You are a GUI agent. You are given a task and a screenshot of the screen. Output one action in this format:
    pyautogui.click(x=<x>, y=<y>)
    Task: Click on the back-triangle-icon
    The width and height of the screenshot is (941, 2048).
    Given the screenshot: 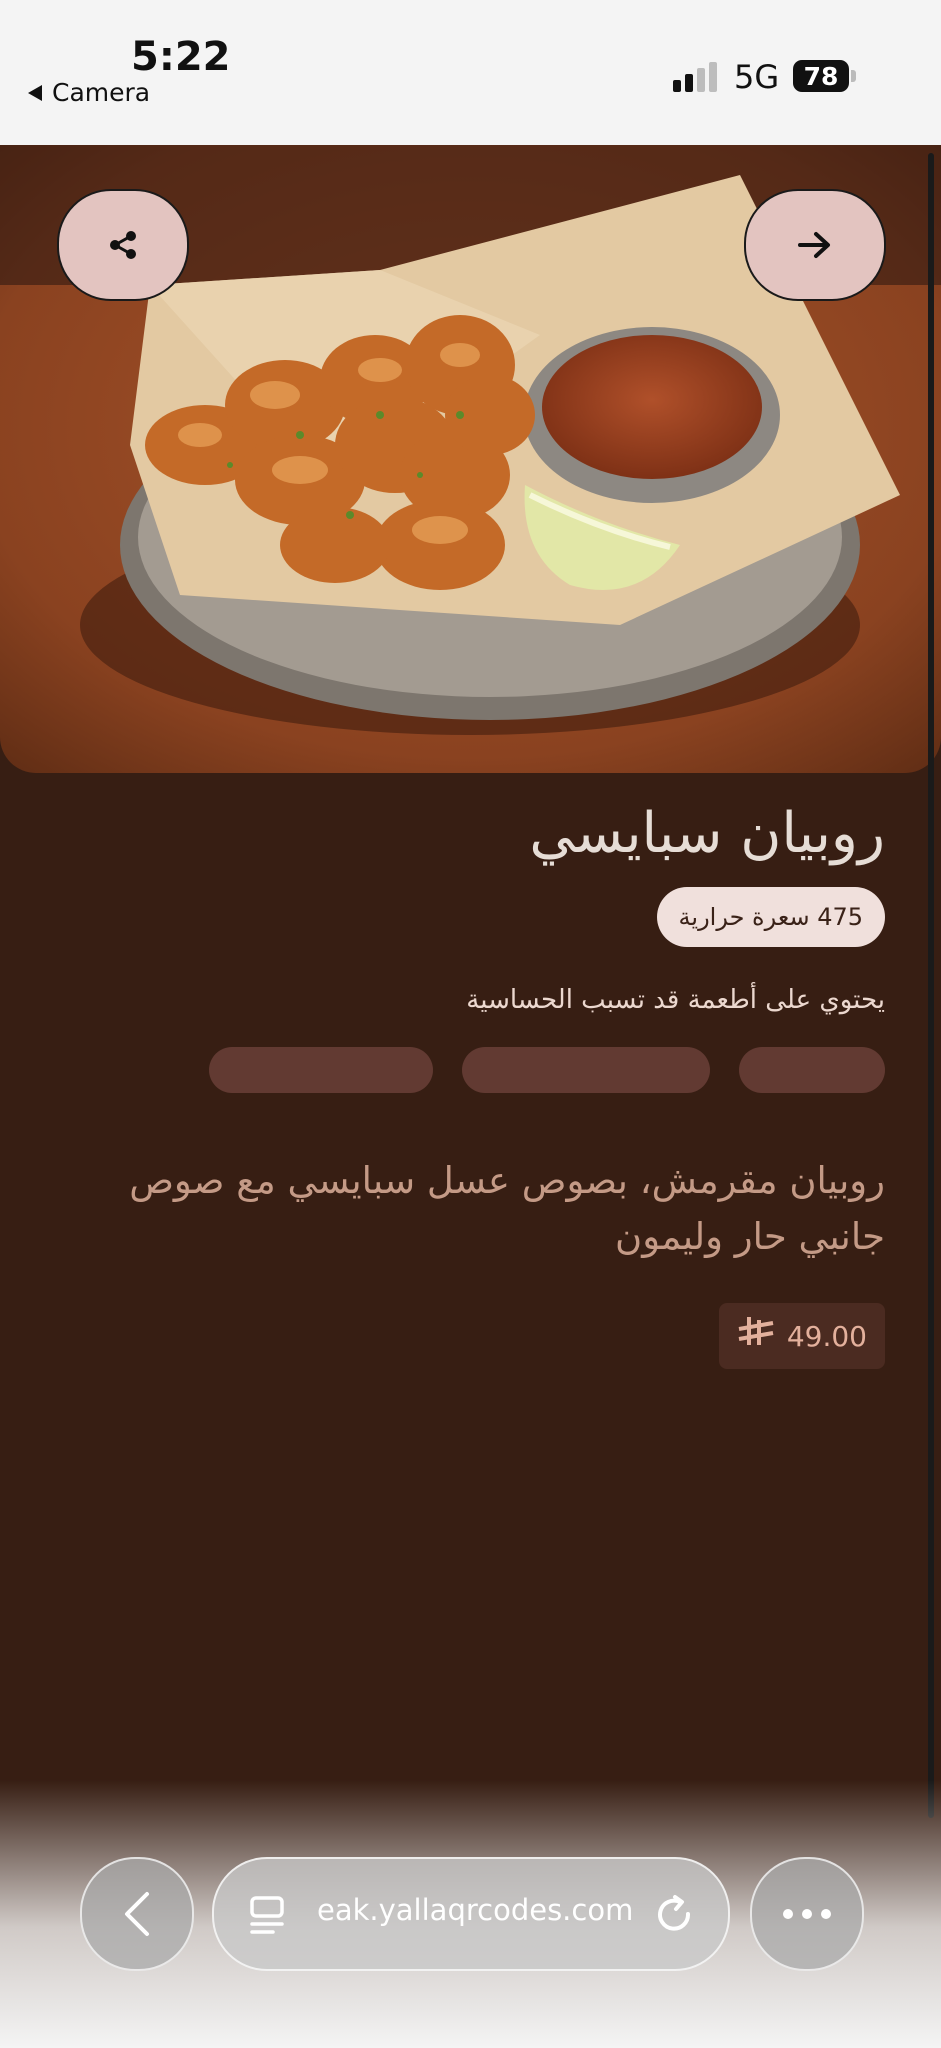 What is the action you would take?
    pyautogui.click(x=35, y=92)
    